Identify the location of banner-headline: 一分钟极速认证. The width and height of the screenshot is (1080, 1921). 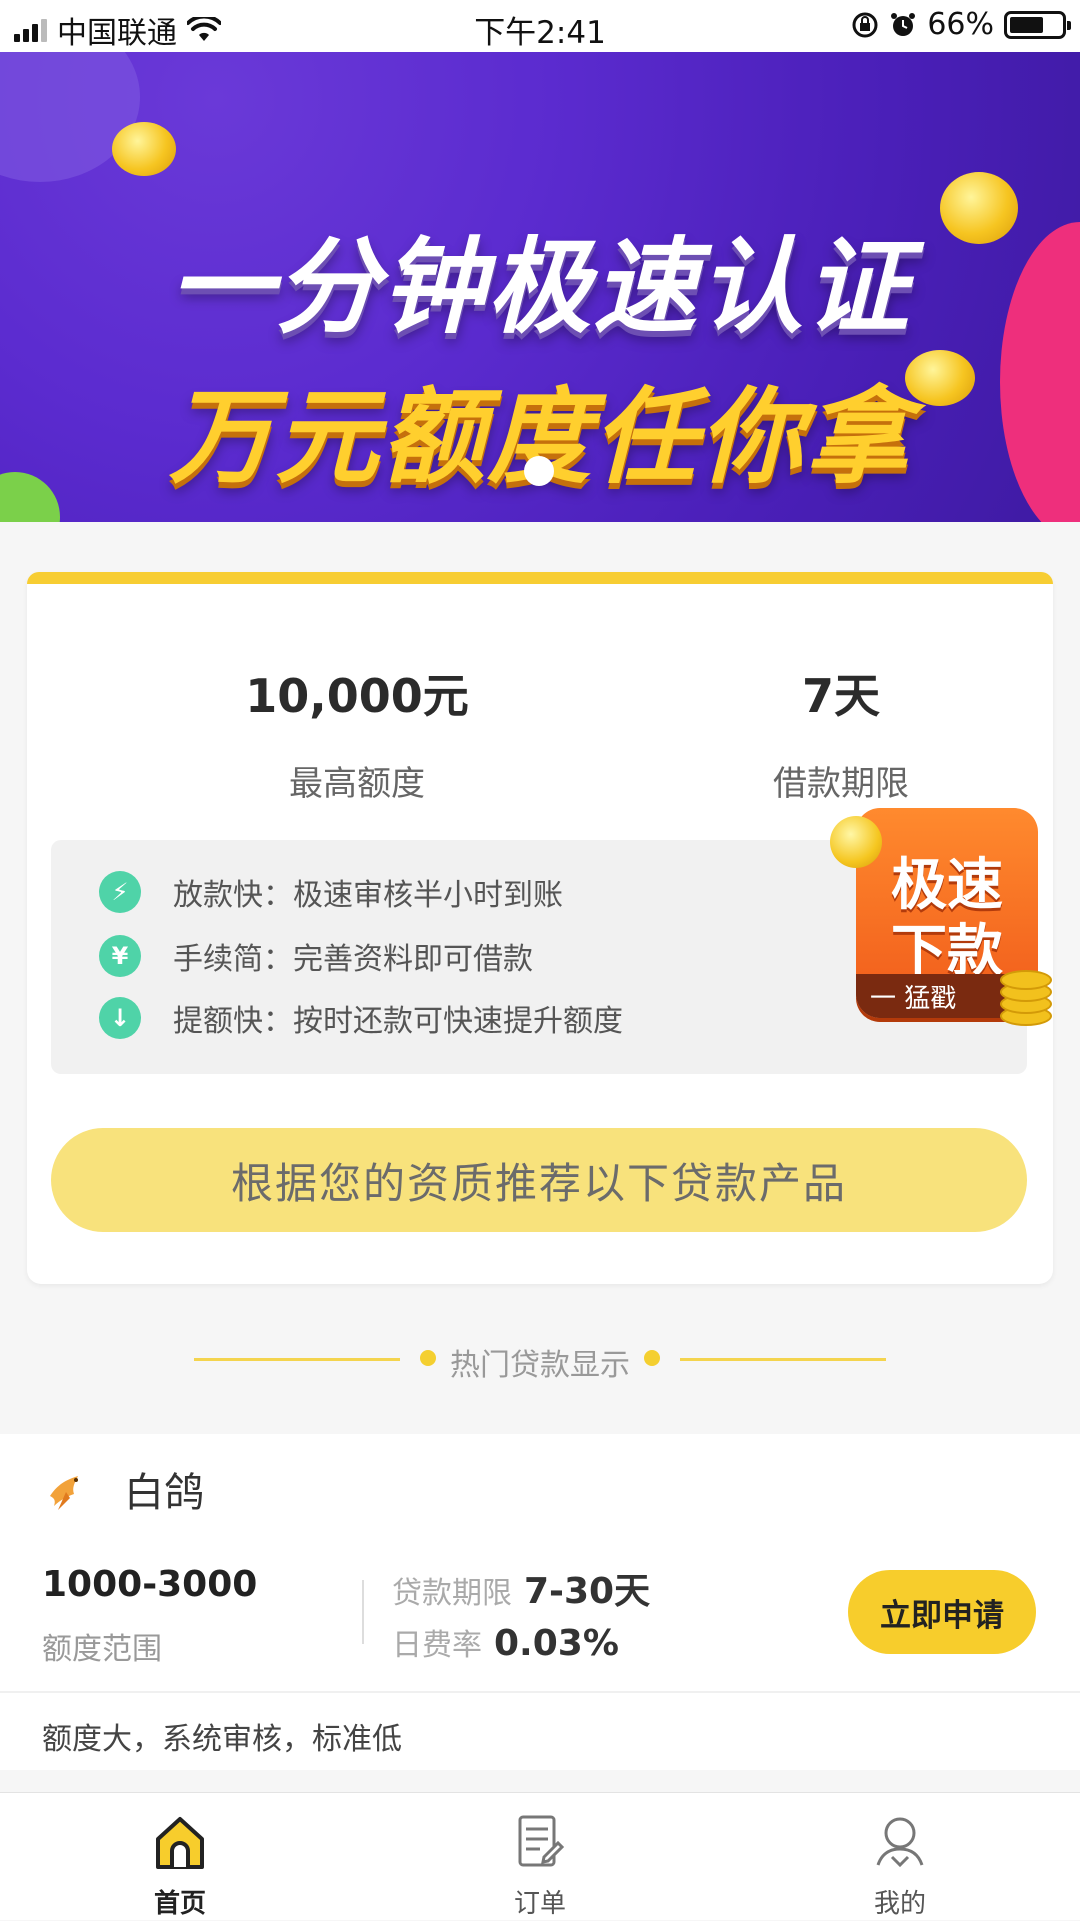
(539, 287).